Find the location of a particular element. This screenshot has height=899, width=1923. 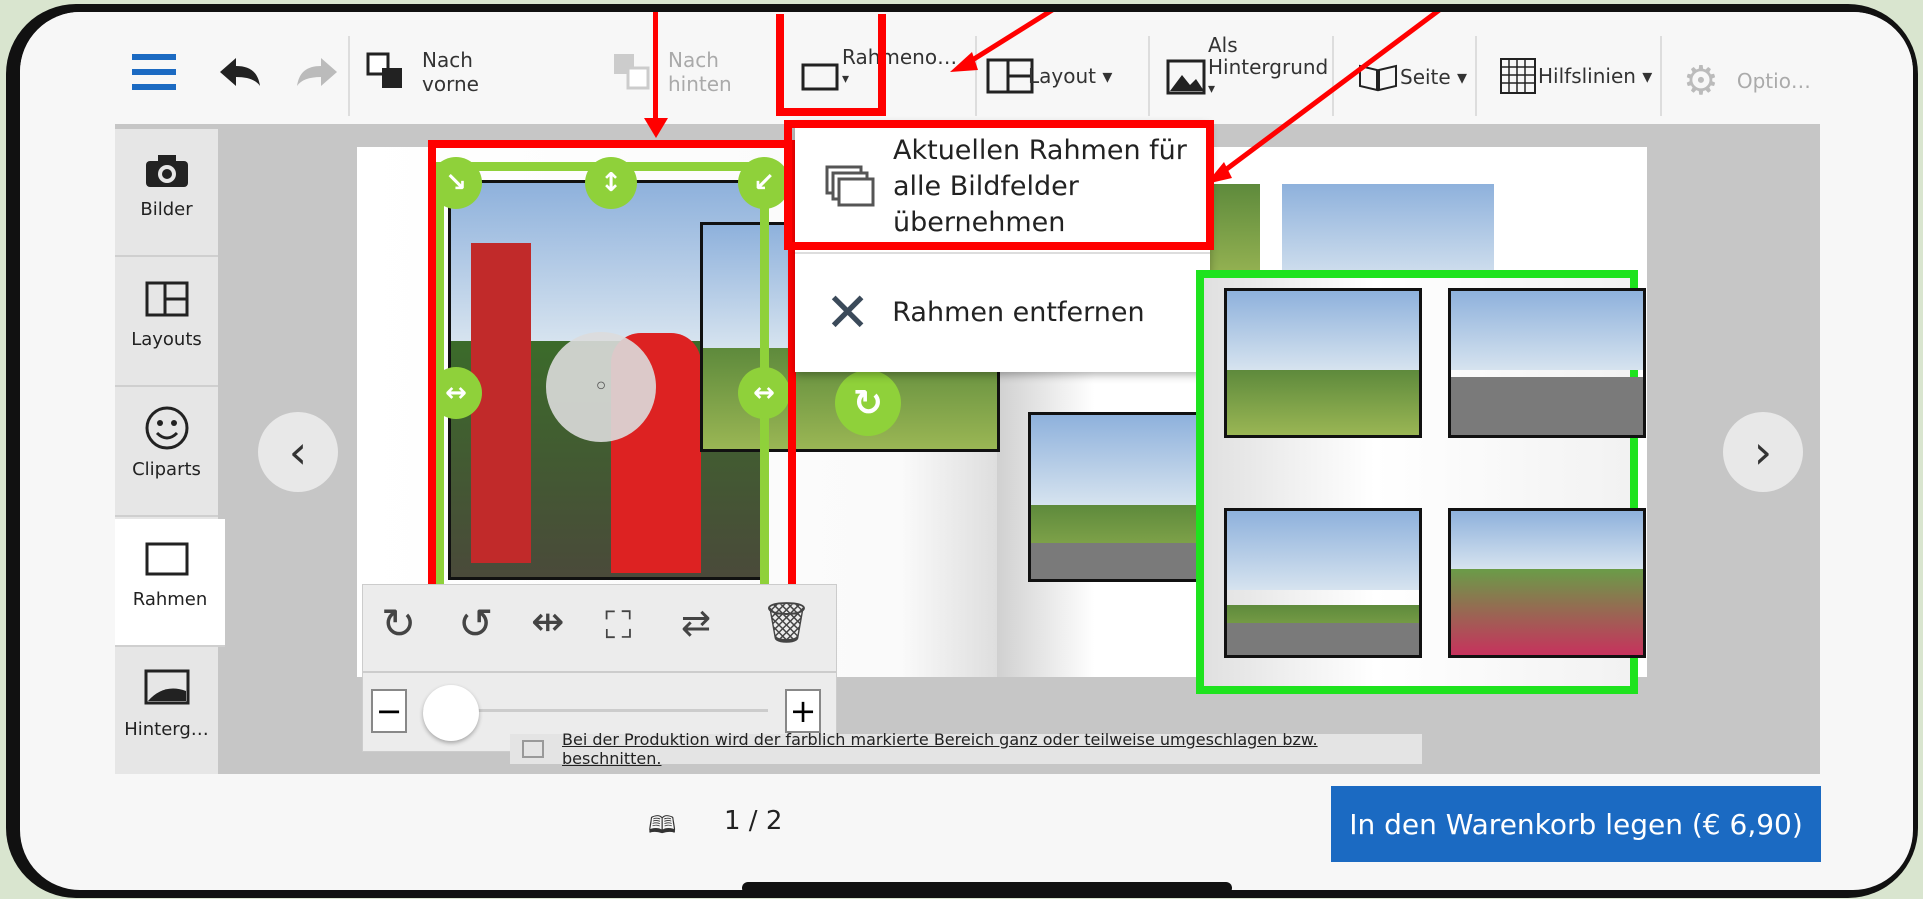

page-indicator: 1 / 2 is located at coordinates (753, 821).